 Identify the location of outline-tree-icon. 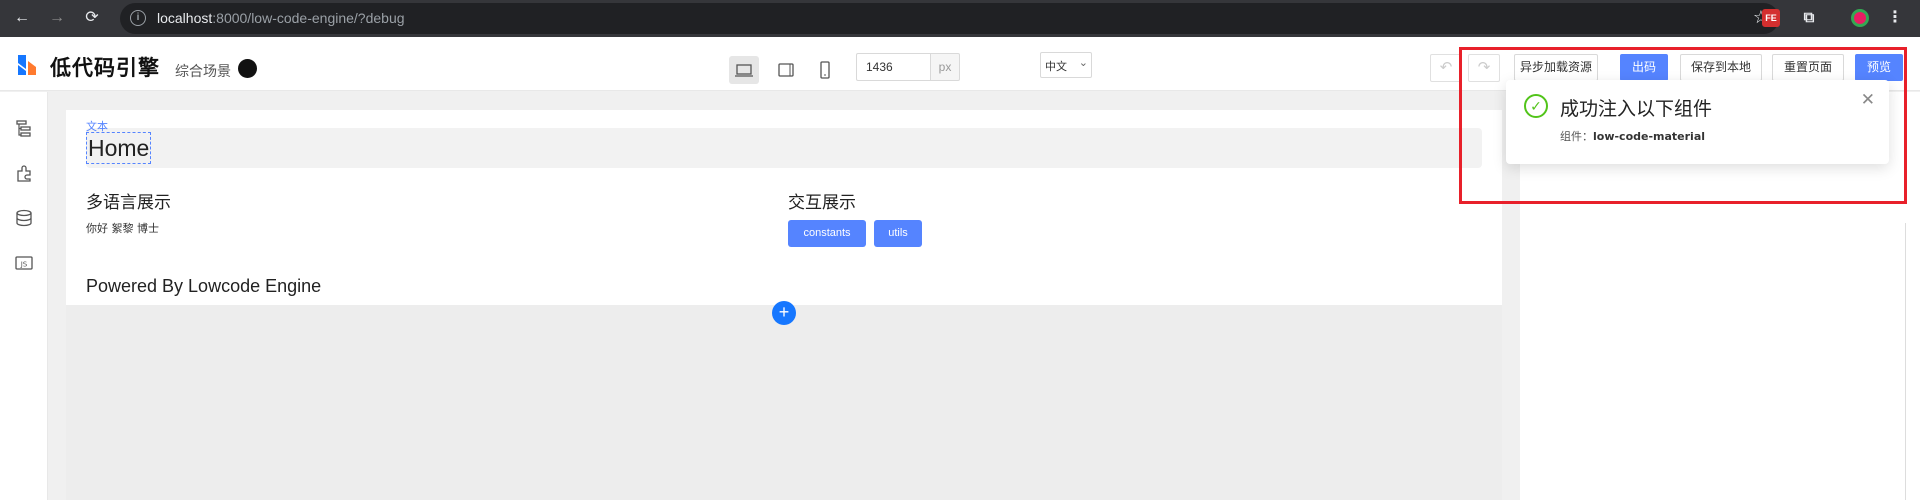
(24, 128).